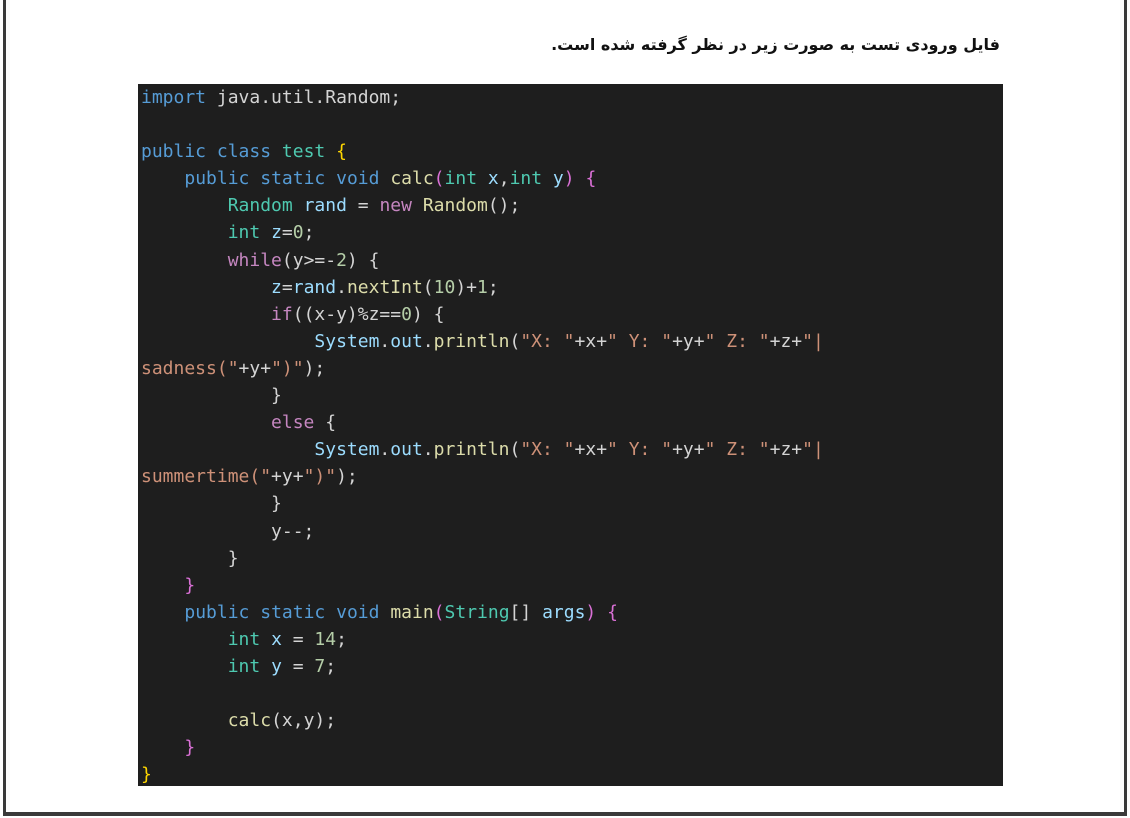 The image size is (1130, 818). Describe the element at coordinates (412, 612) in the screenshot. I see `code-token: main` at that location.